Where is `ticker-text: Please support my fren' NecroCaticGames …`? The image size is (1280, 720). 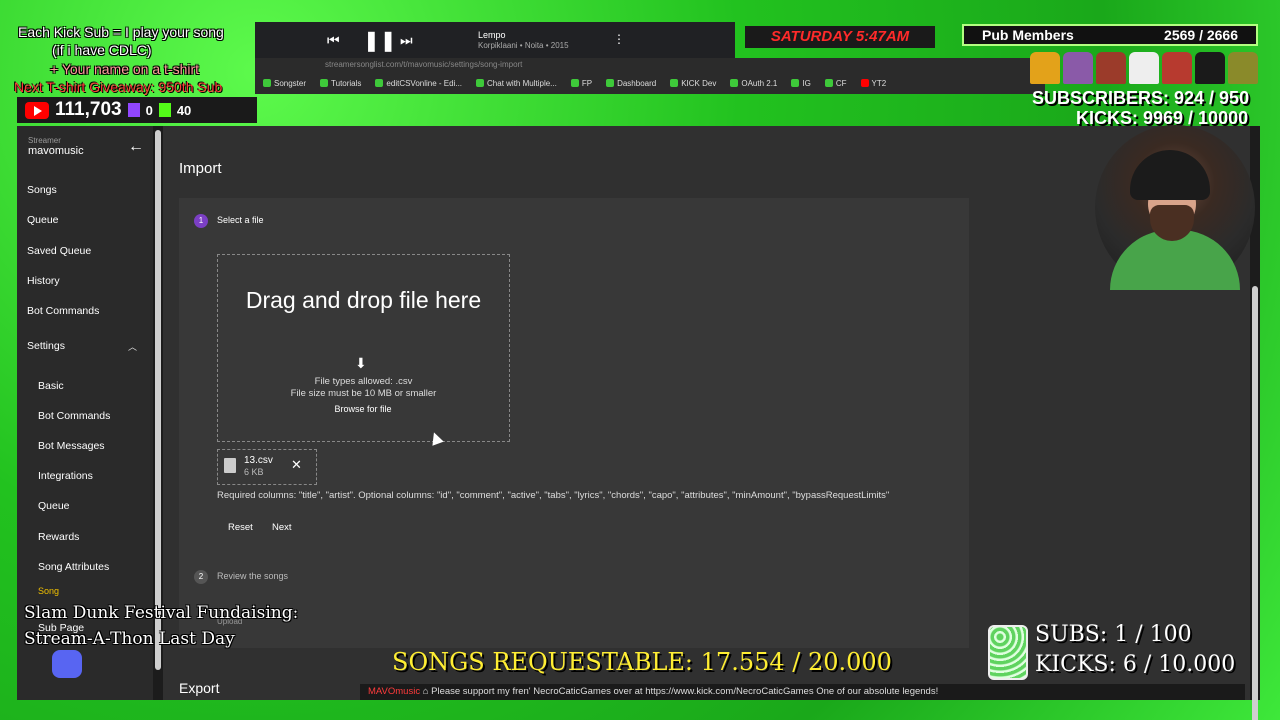
ticker-text: Please support my fren' NecroCaticGames … is located at coordinates (685, 691).